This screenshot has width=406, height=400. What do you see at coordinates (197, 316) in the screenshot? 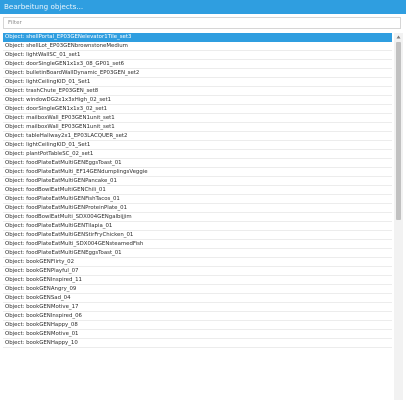
I see `list-item: Object: bookGENInspired_06` at bounding box center [197, 316].